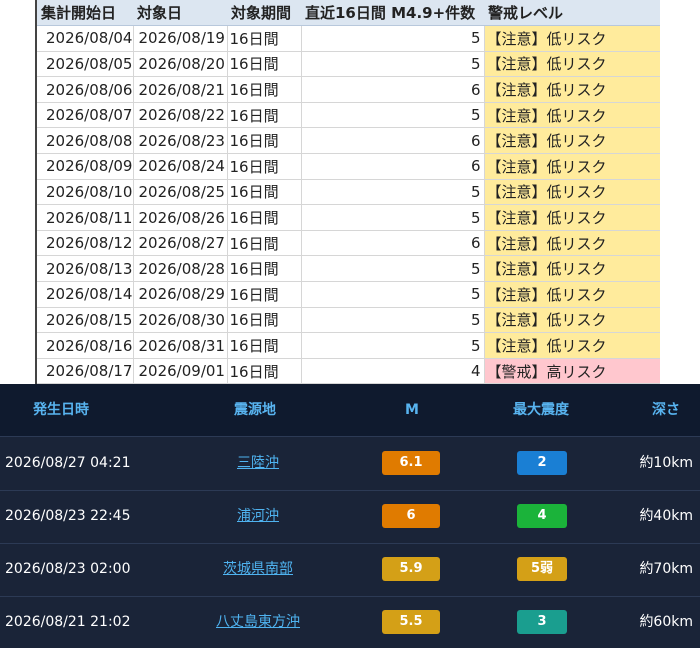 The height and width of the screenshot is (648, 700). I want to click on cell-target-date: 2026/08/27, so click(180, 243).